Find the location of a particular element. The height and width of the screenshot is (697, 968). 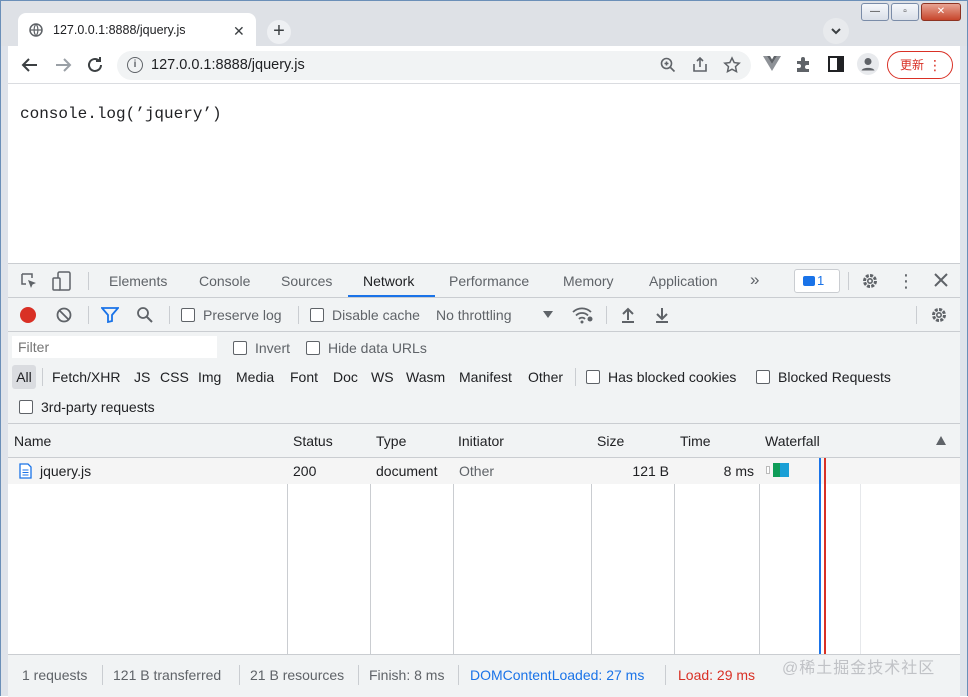

cell-name: jquery.js is located at coordinates (65, 471).